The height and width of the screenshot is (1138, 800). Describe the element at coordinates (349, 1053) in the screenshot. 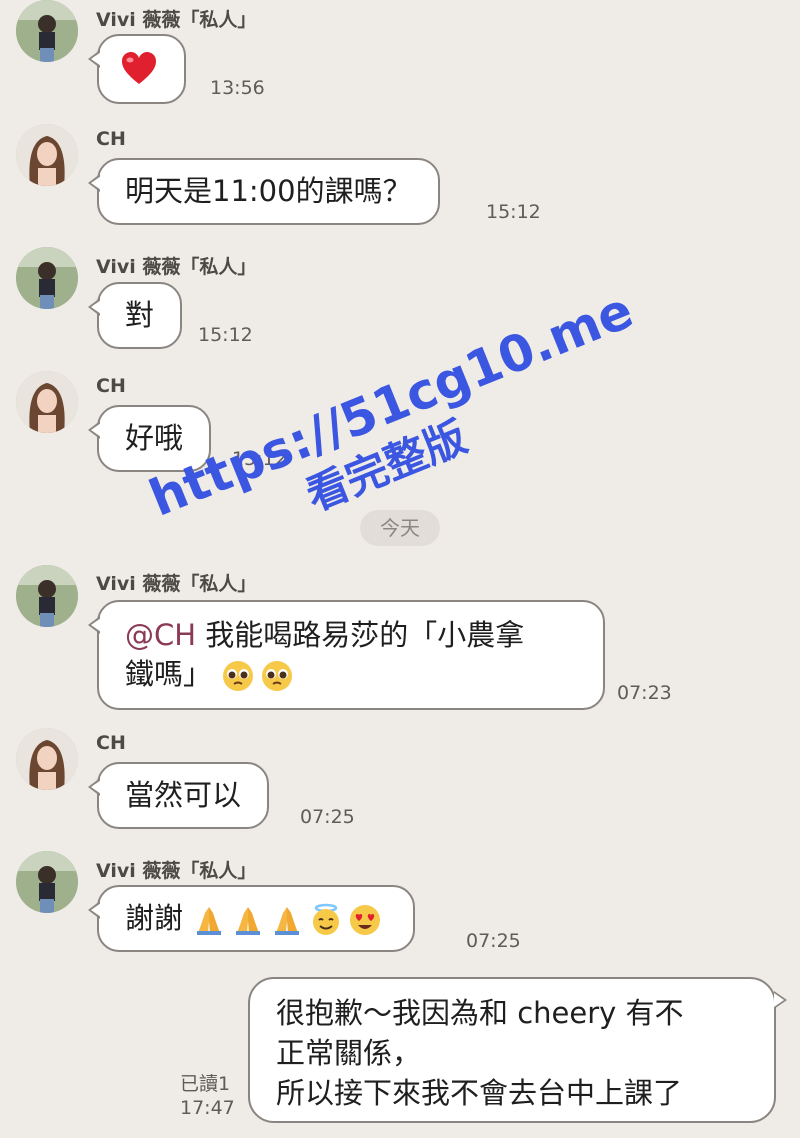

I see `message-line: 正常關係，` at that location.